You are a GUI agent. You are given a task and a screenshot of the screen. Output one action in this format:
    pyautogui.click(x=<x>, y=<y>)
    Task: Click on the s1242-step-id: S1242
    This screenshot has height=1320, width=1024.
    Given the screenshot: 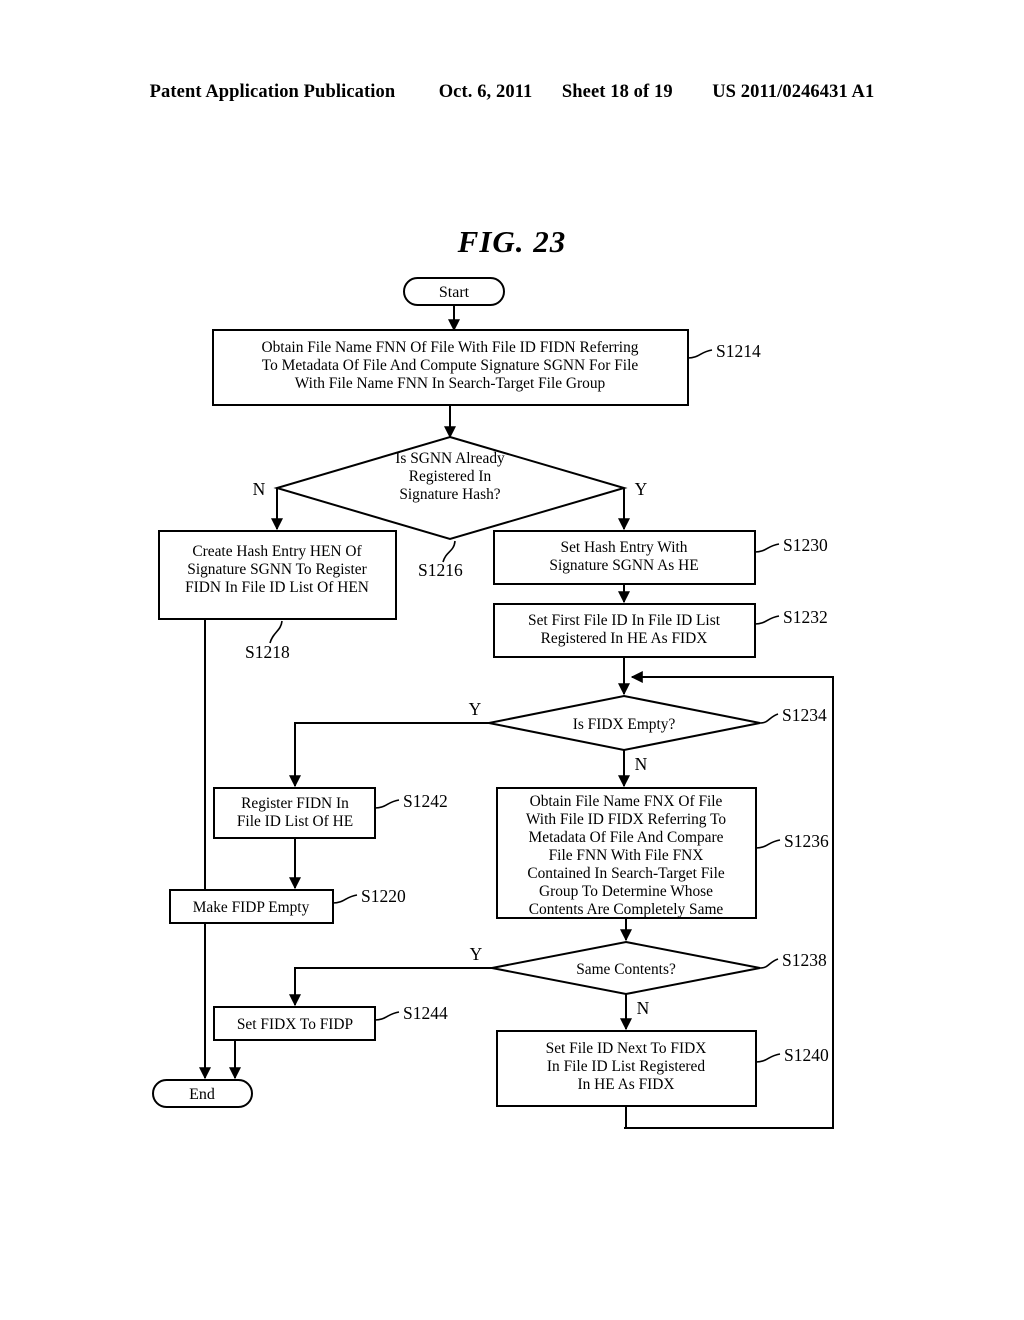 What is the action you would take?
    pyautogui.click(x=425, y=801)
    